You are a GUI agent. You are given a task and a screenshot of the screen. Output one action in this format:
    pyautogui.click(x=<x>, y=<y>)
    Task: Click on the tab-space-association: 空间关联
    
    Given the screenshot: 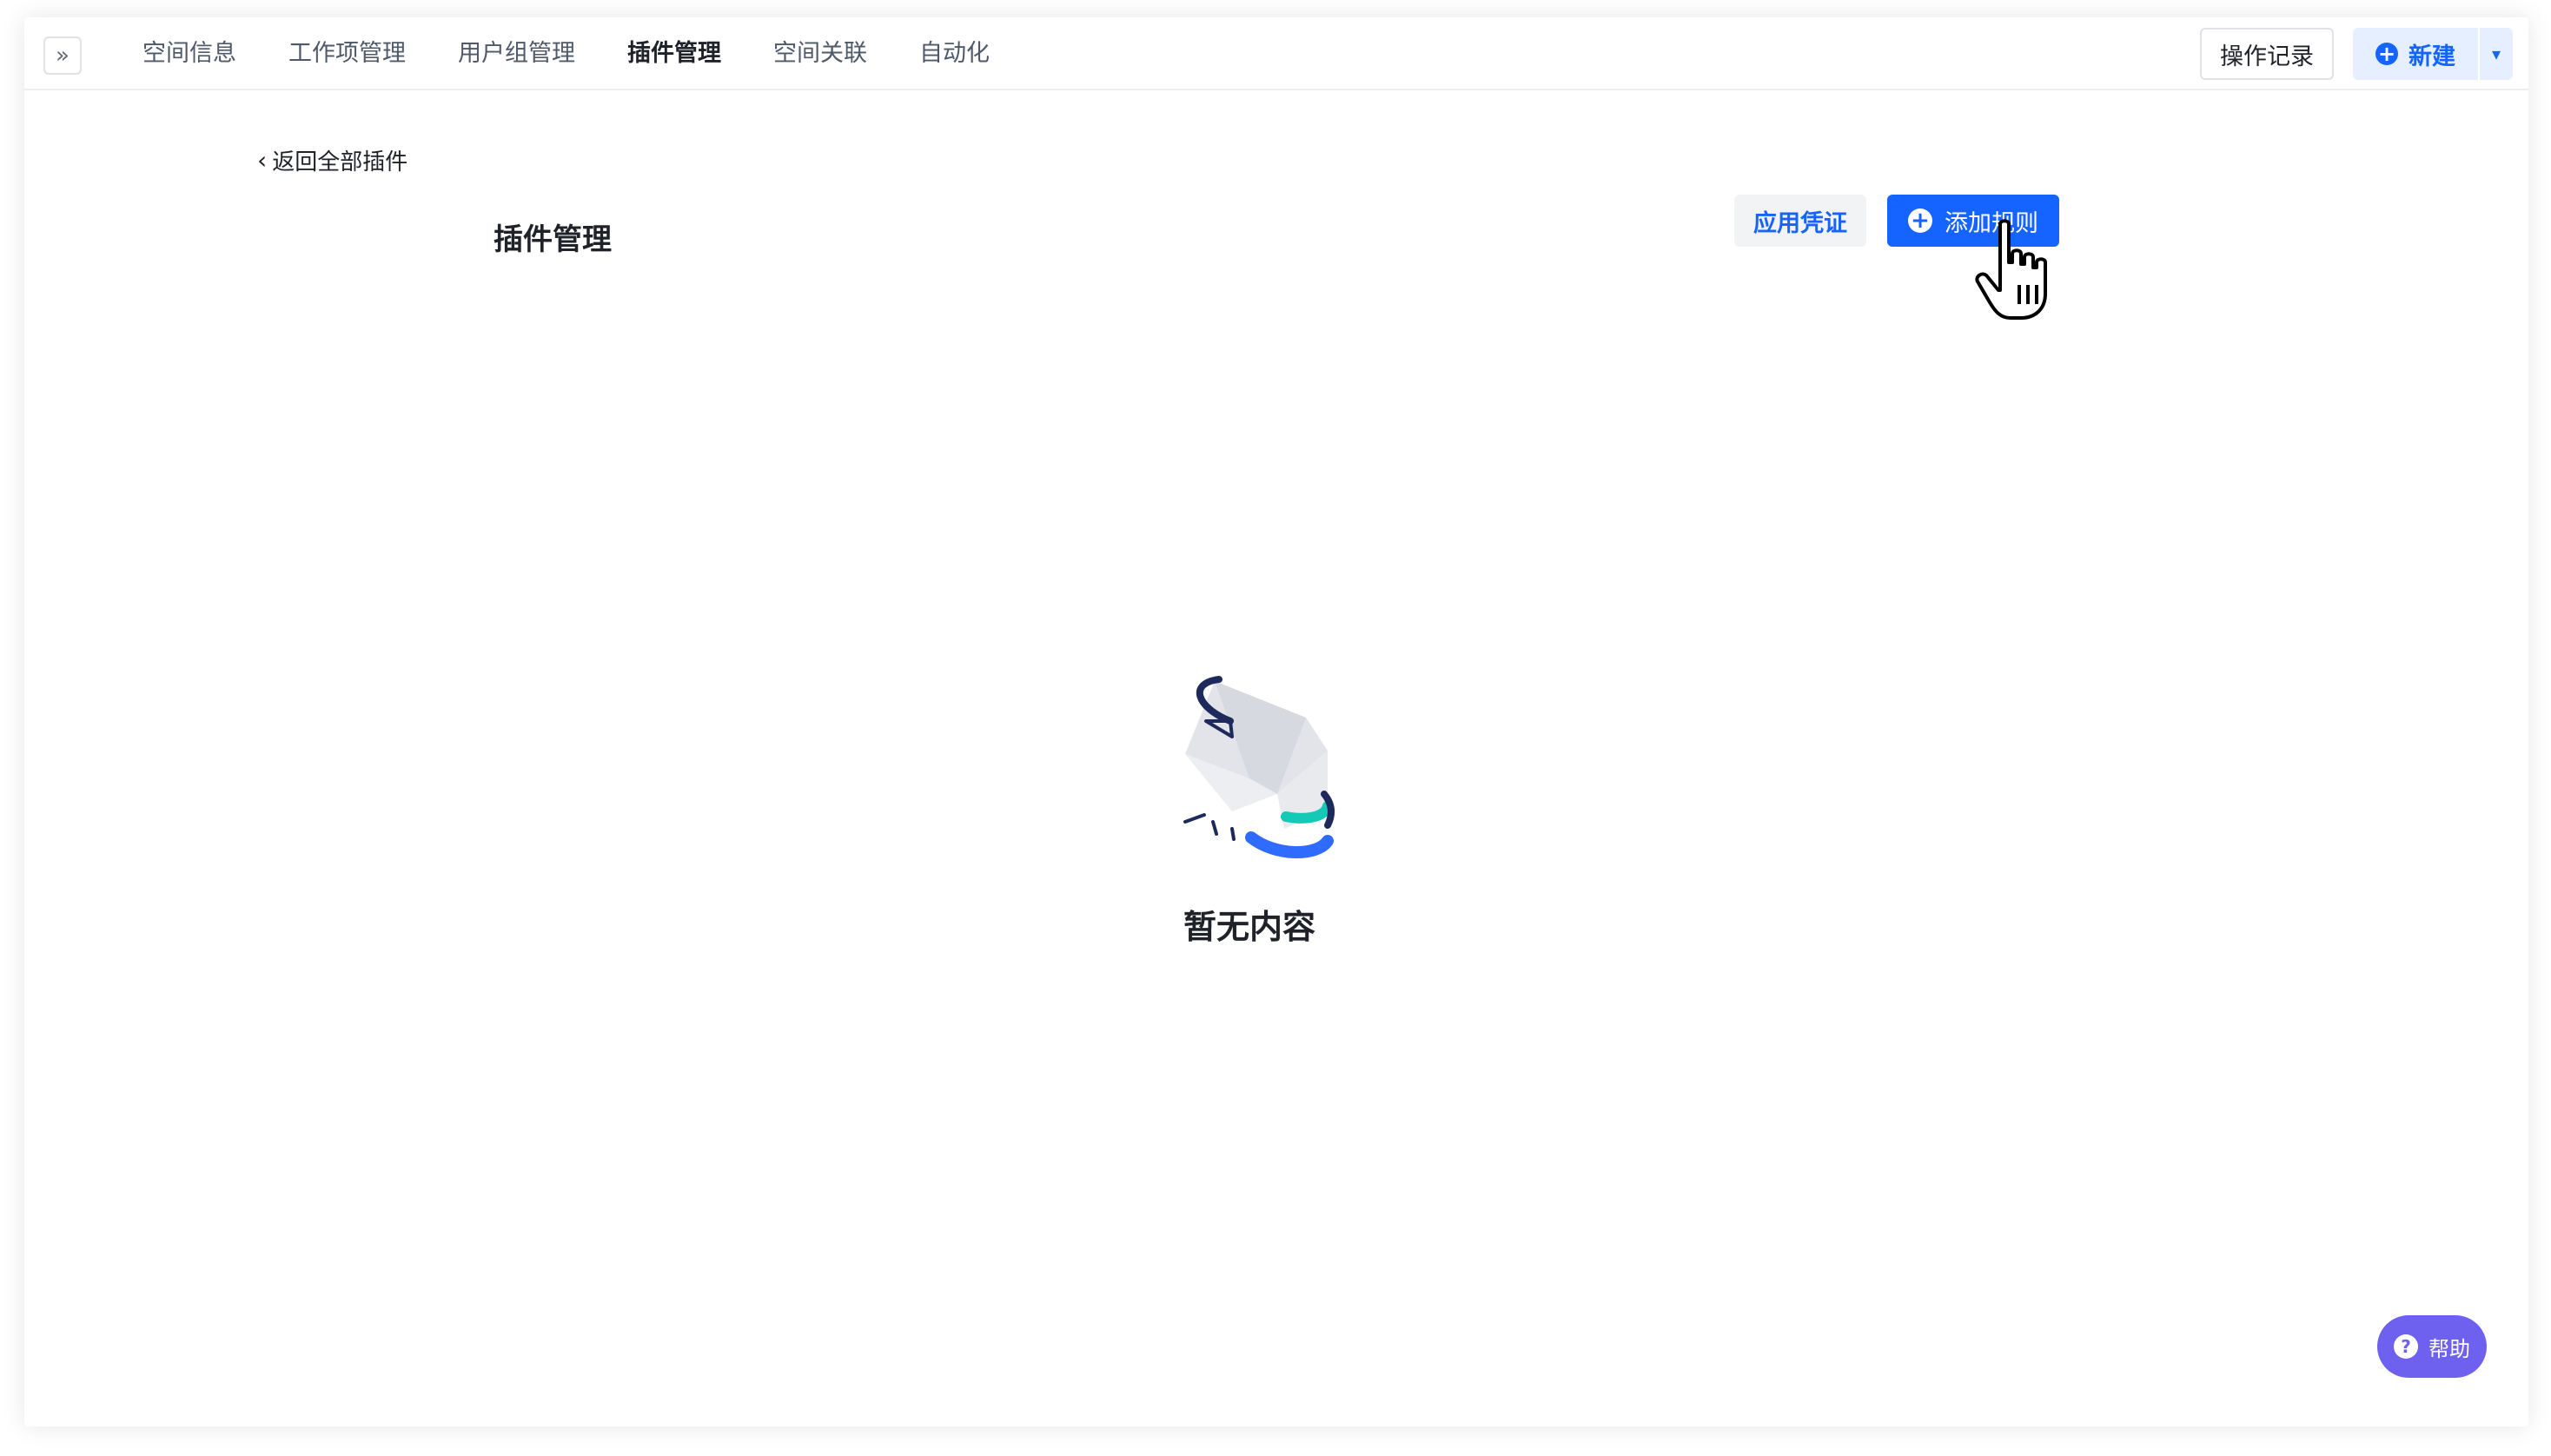 What is the action you would take?
    pyautogui.click(x=820, y=53)
    